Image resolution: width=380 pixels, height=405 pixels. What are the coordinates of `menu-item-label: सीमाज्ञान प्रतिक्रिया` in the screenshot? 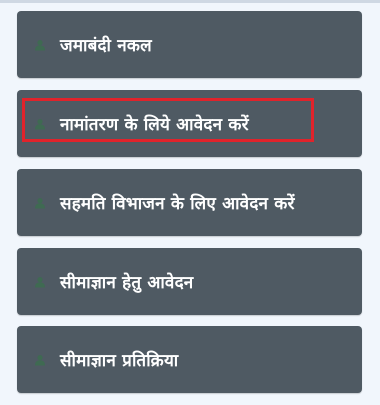 It's located at (119, 361).